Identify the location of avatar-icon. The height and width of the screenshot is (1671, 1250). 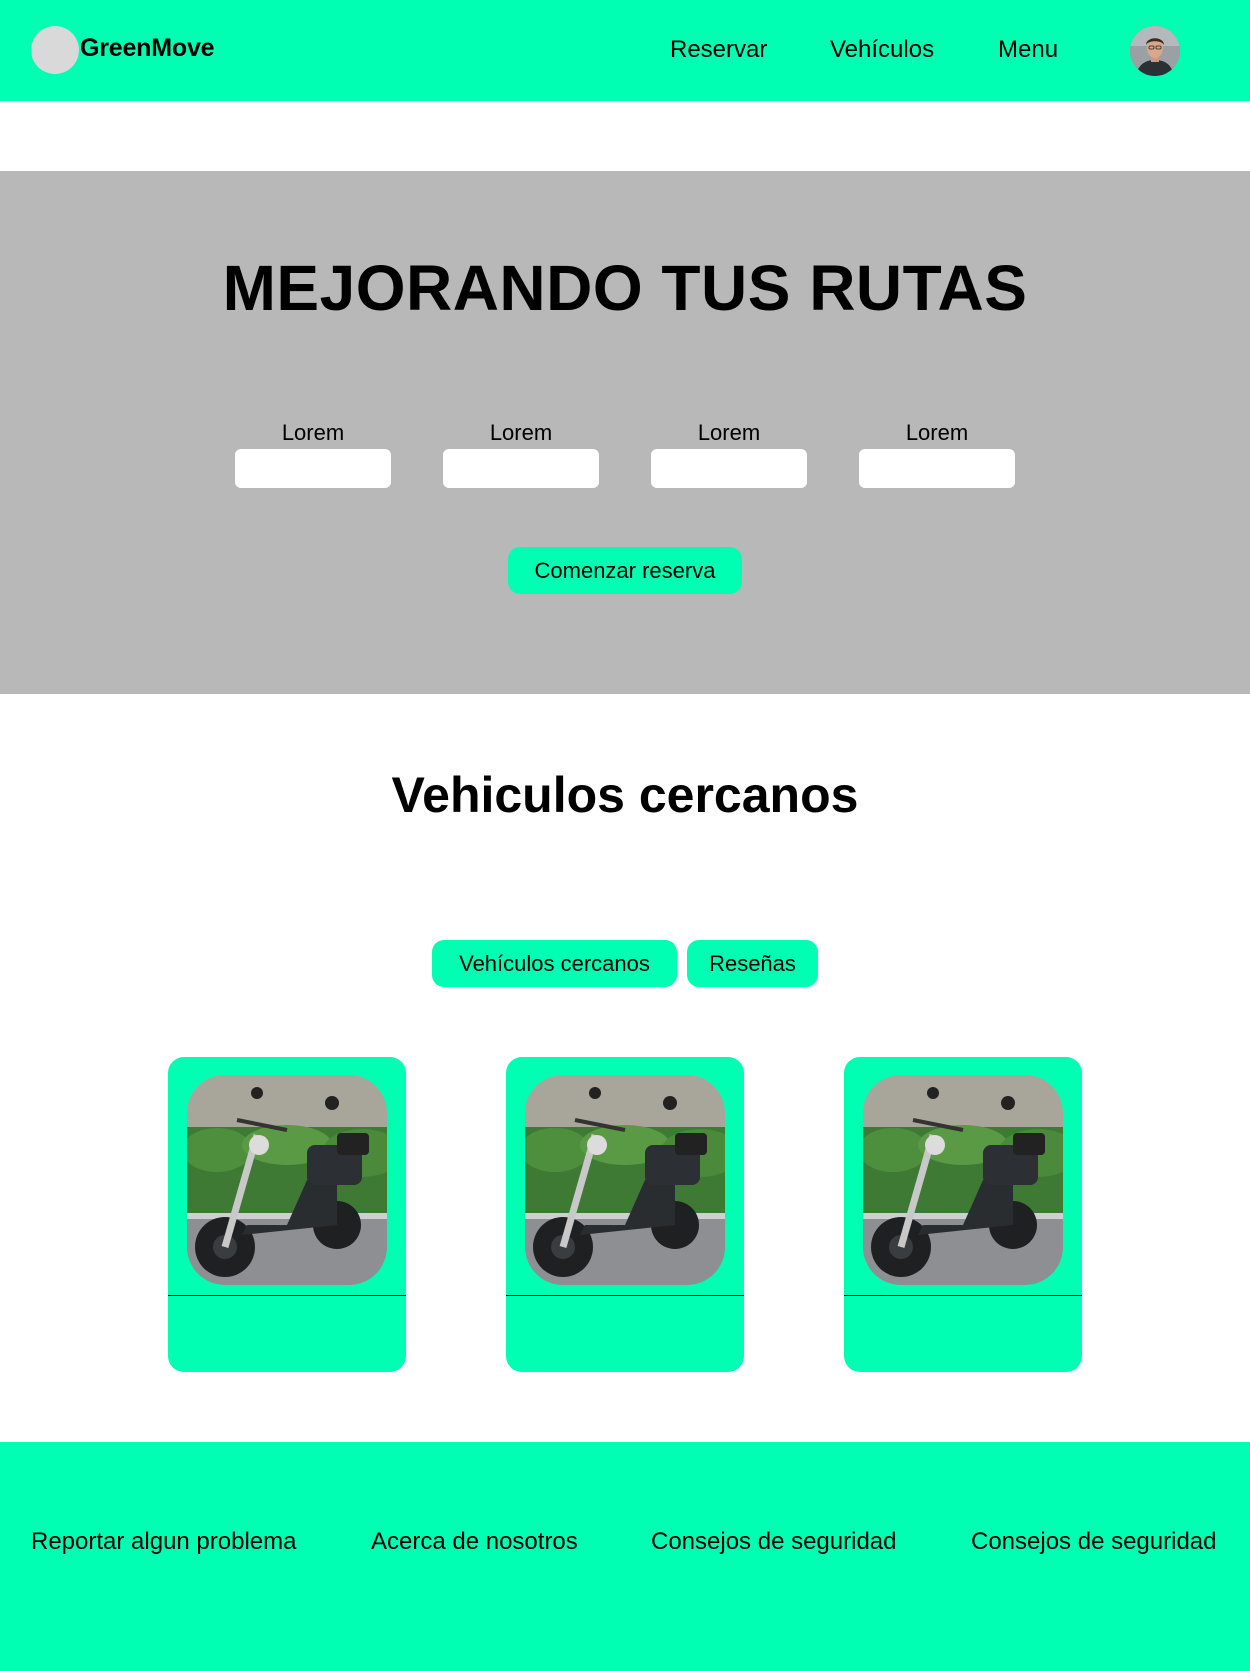
(1155, 51).